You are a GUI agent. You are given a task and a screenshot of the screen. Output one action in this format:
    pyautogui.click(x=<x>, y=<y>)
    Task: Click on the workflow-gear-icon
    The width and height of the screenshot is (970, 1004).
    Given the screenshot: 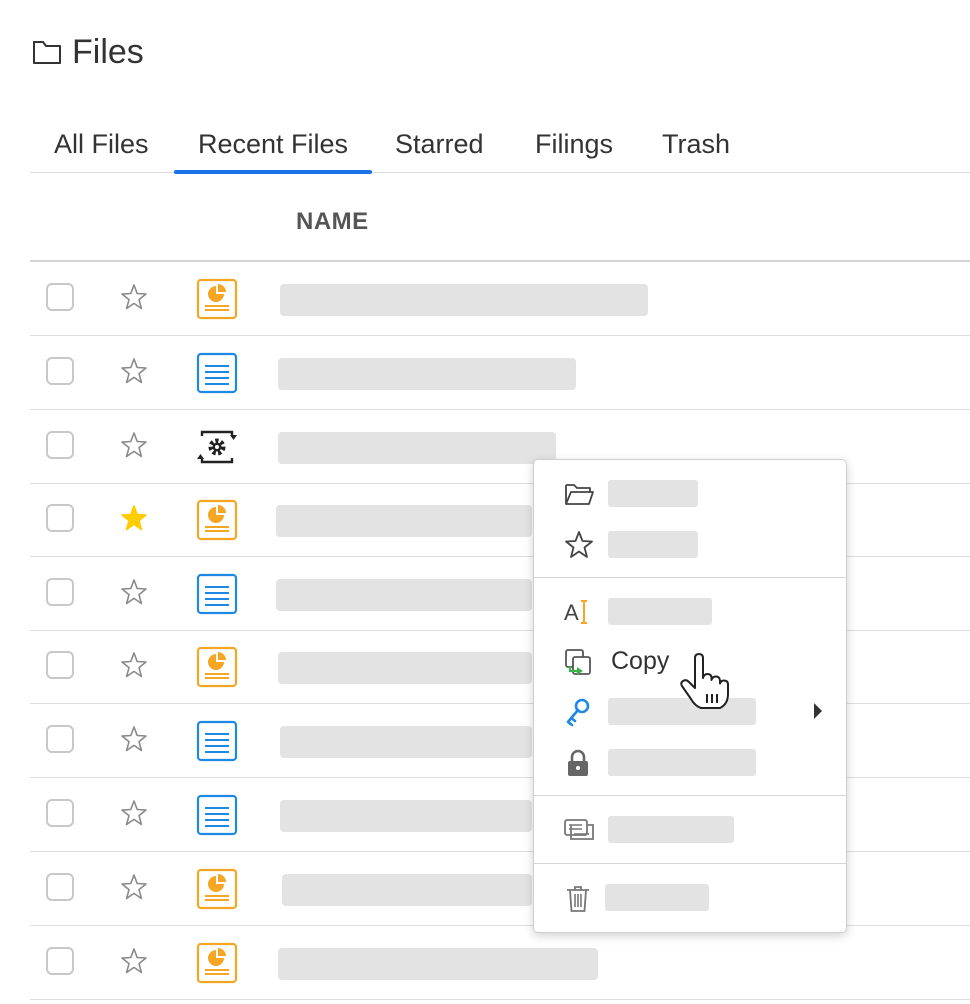 What is the action you would take?
    pyautogui.click(x=217, y=447)
    